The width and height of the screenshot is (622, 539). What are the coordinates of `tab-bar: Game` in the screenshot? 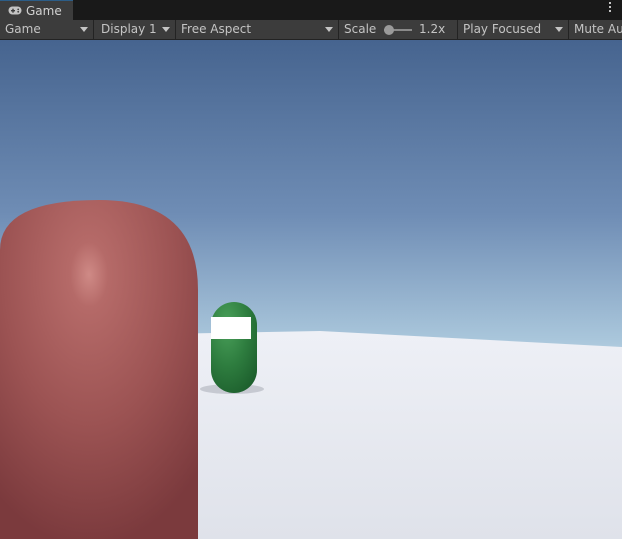 It's located at (311, 10).